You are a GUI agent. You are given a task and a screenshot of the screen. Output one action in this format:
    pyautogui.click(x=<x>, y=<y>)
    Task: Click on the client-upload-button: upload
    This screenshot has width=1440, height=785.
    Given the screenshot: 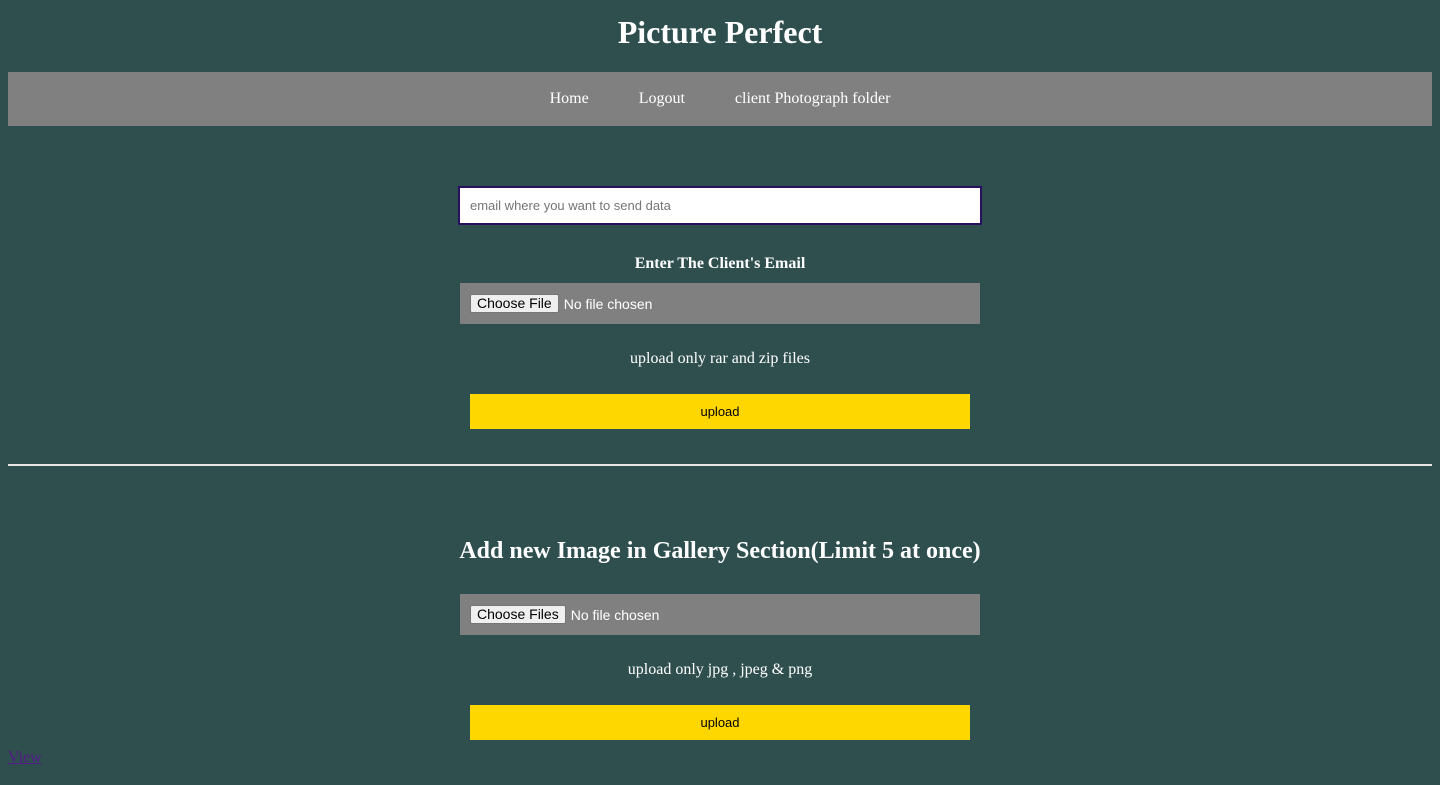 What is the action you would take?
    pyautogui.click(x=720, y=411)
    